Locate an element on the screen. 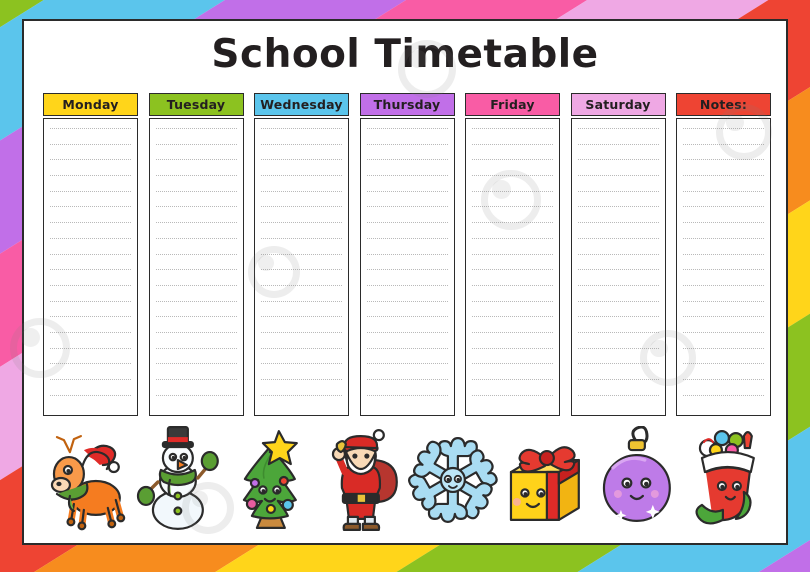  timetable-column-friday: Friday is located at coordinates (512, 254).